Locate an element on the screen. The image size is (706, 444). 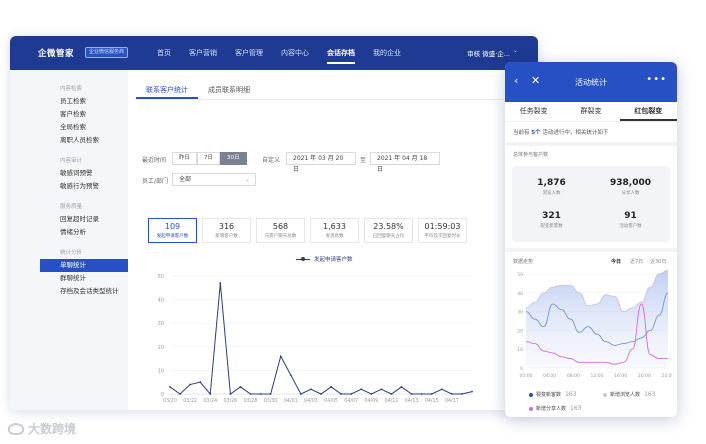
sidebar-item: 客户检索 is located at coordinates (69, 114).